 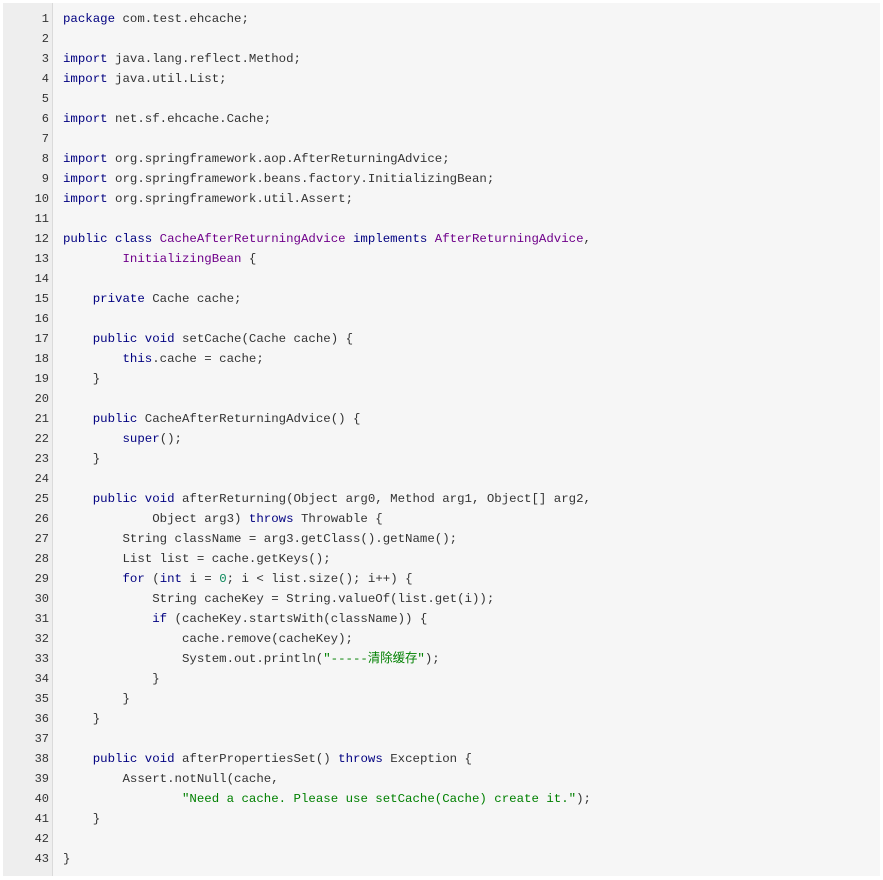 What do you see at coordinates (441, 399) in the screenshot?
I see `code-line: 20` at bounding box center [441, 399].